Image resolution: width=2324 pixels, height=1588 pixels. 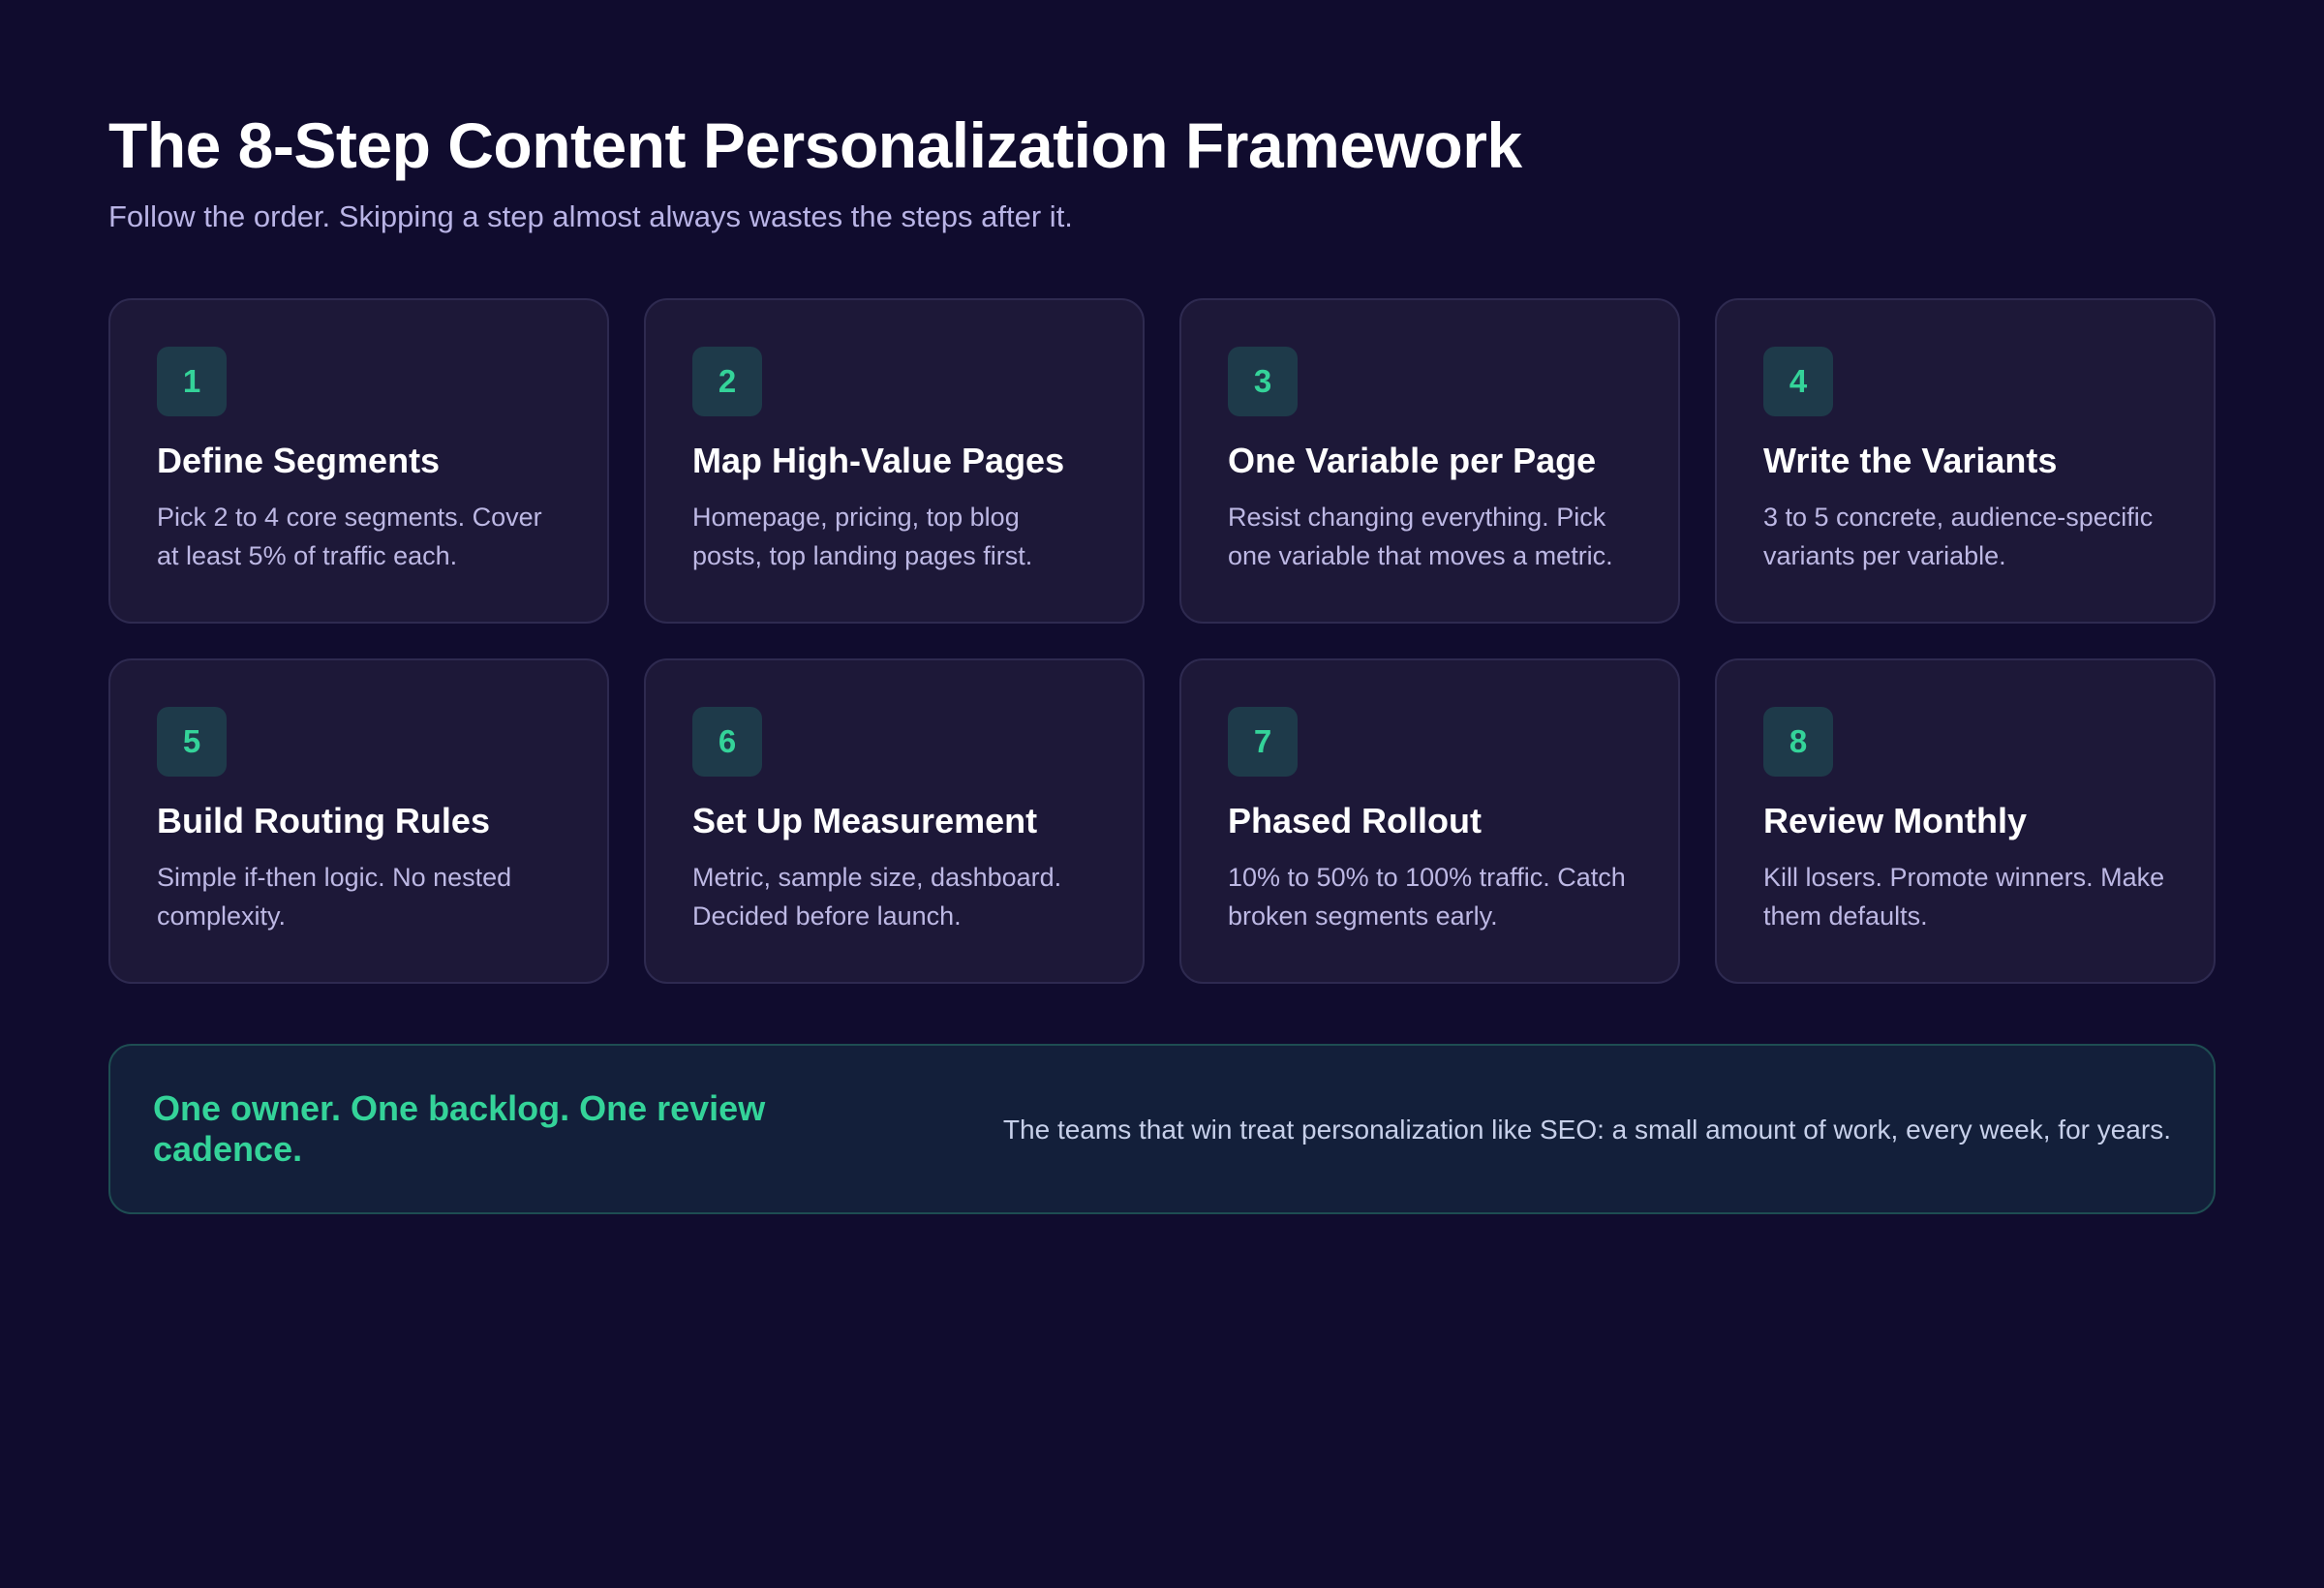 I want to click on step-number-badge: 7, so click(x=1263, y=742).